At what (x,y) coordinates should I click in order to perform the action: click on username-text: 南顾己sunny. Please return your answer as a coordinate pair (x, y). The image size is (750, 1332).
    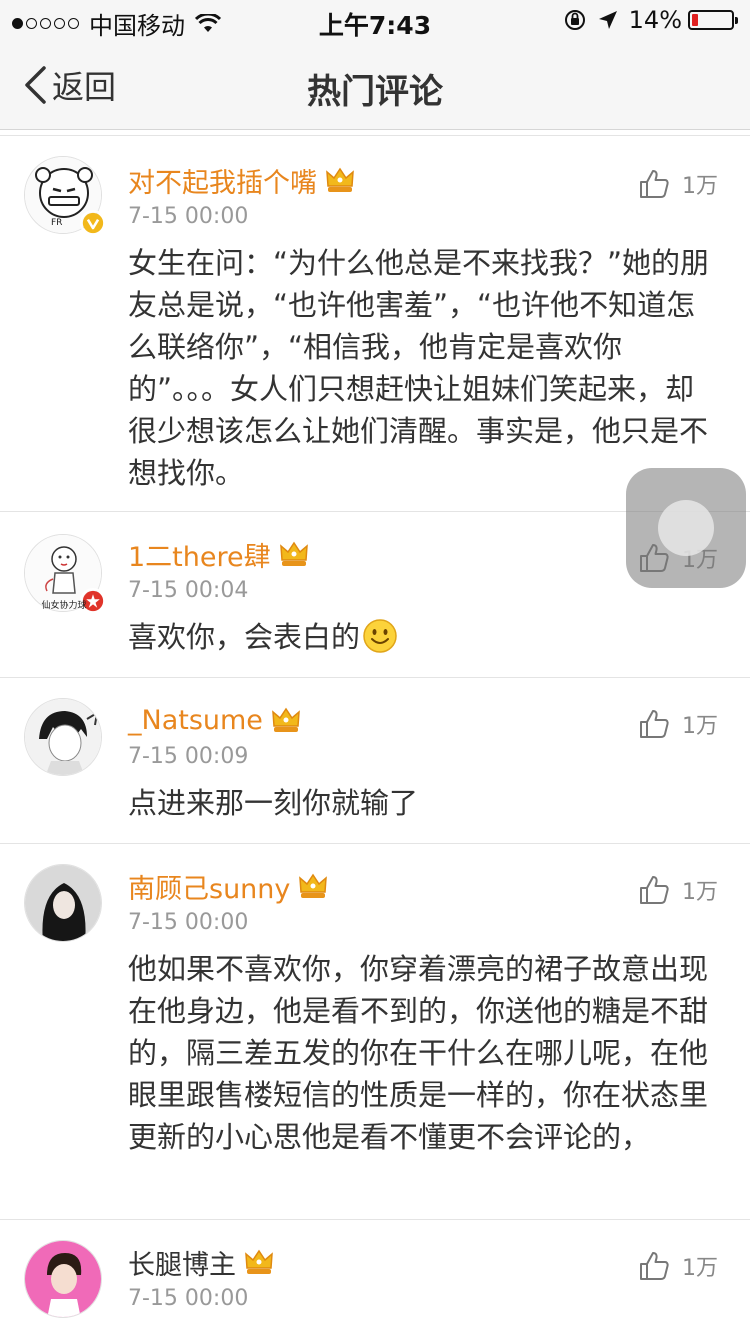
    Looking at the image, I should click on (209, 889).